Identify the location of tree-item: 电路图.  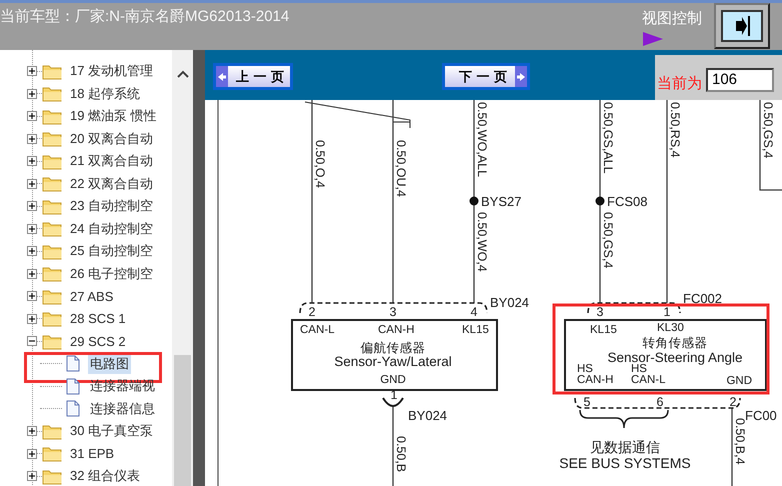
(109, 364).